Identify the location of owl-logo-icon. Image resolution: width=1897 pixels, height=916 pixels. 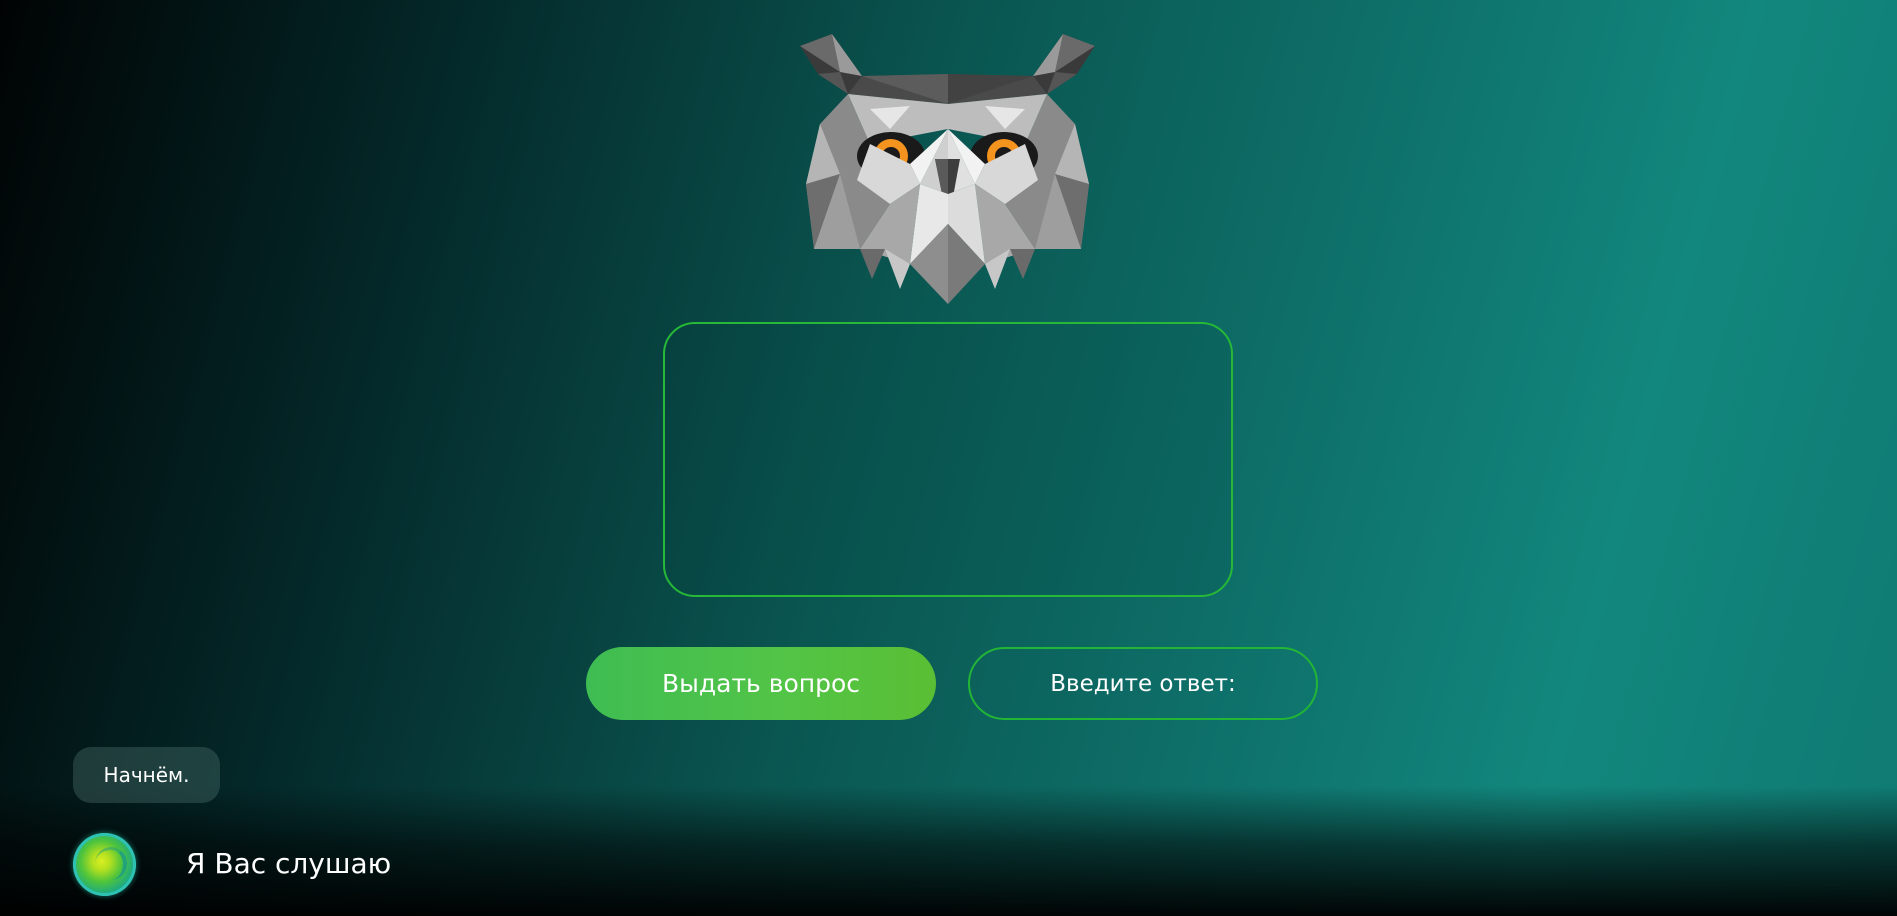
(947, 169).